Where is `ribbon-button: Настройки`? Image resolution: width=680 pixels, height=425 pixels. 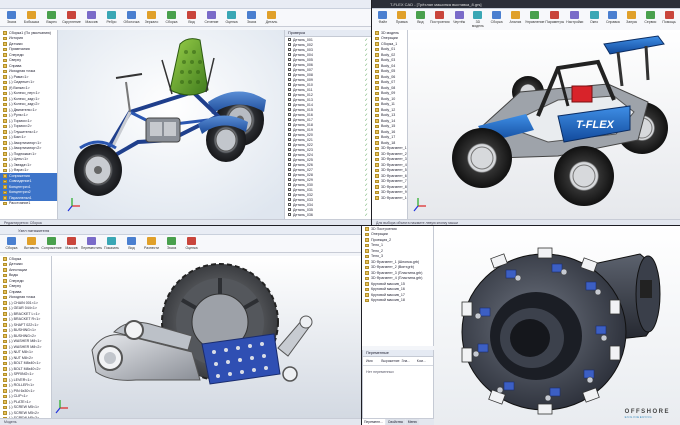
ribbon-button: Настройки is located at coordinates (574, 19).